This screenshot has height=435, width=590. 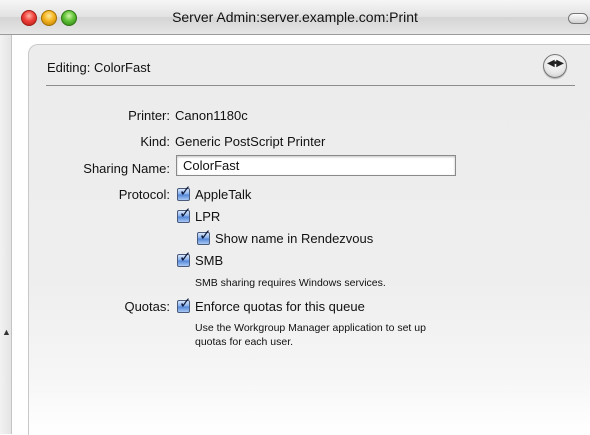 I want to click on editing-label: Editing: ColorFast, so click(x=99, y=67).